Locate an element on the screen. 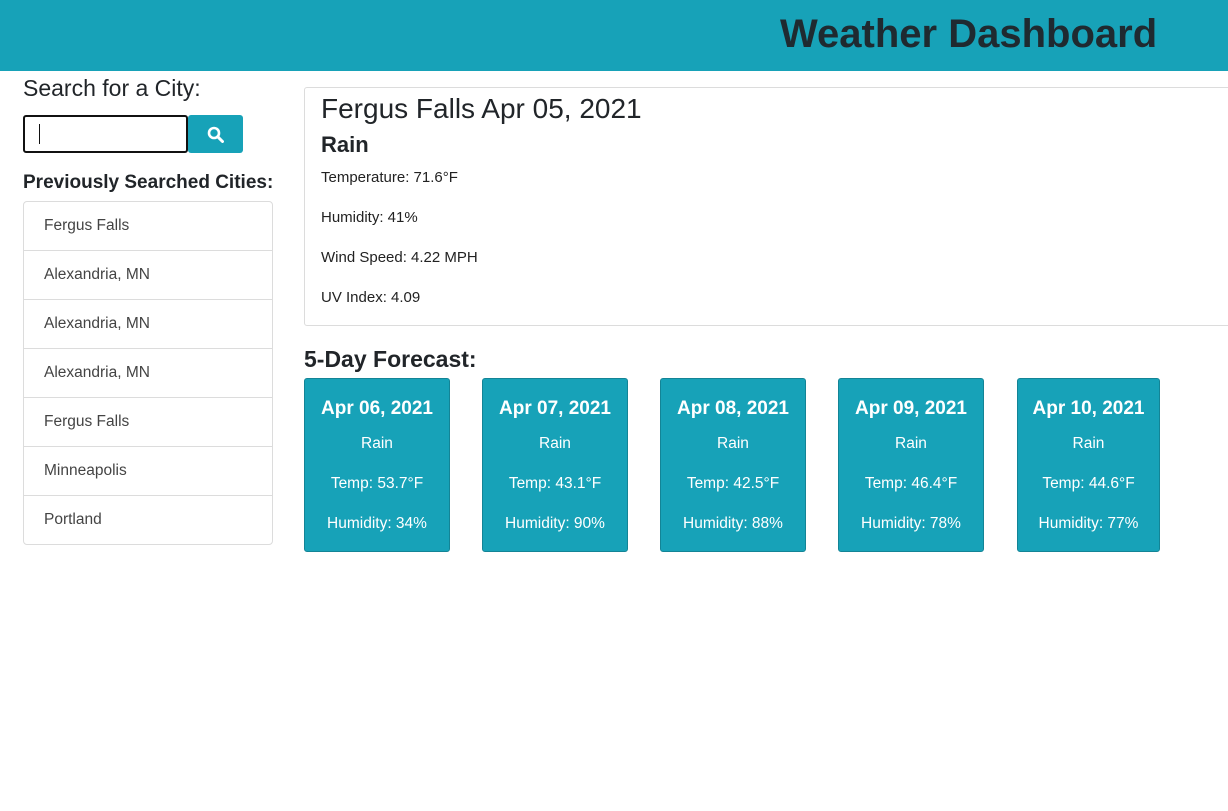  forecast-date: Apr 07, 2021 is located at coordinates (555, 408).